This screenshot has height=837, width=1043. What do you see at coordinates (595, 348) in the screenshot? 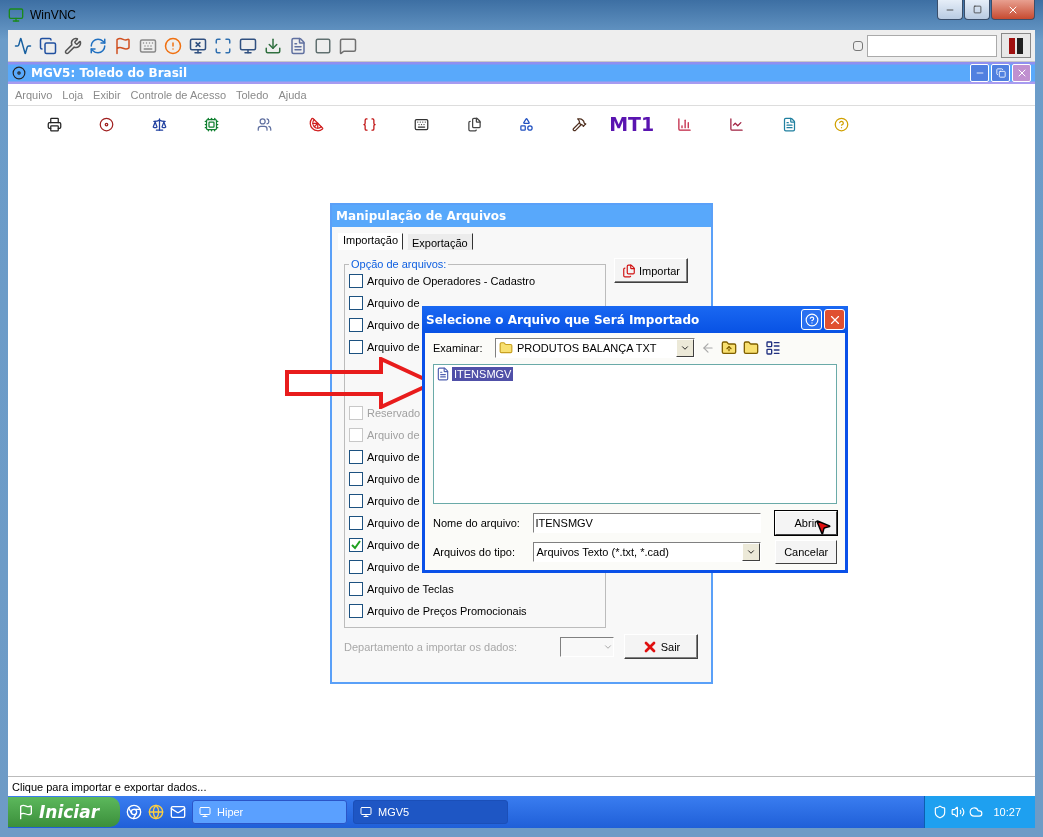
I see `folder-dropdown: PRODUTOS BALANÇA TXT` at bounding box center [595, 348].